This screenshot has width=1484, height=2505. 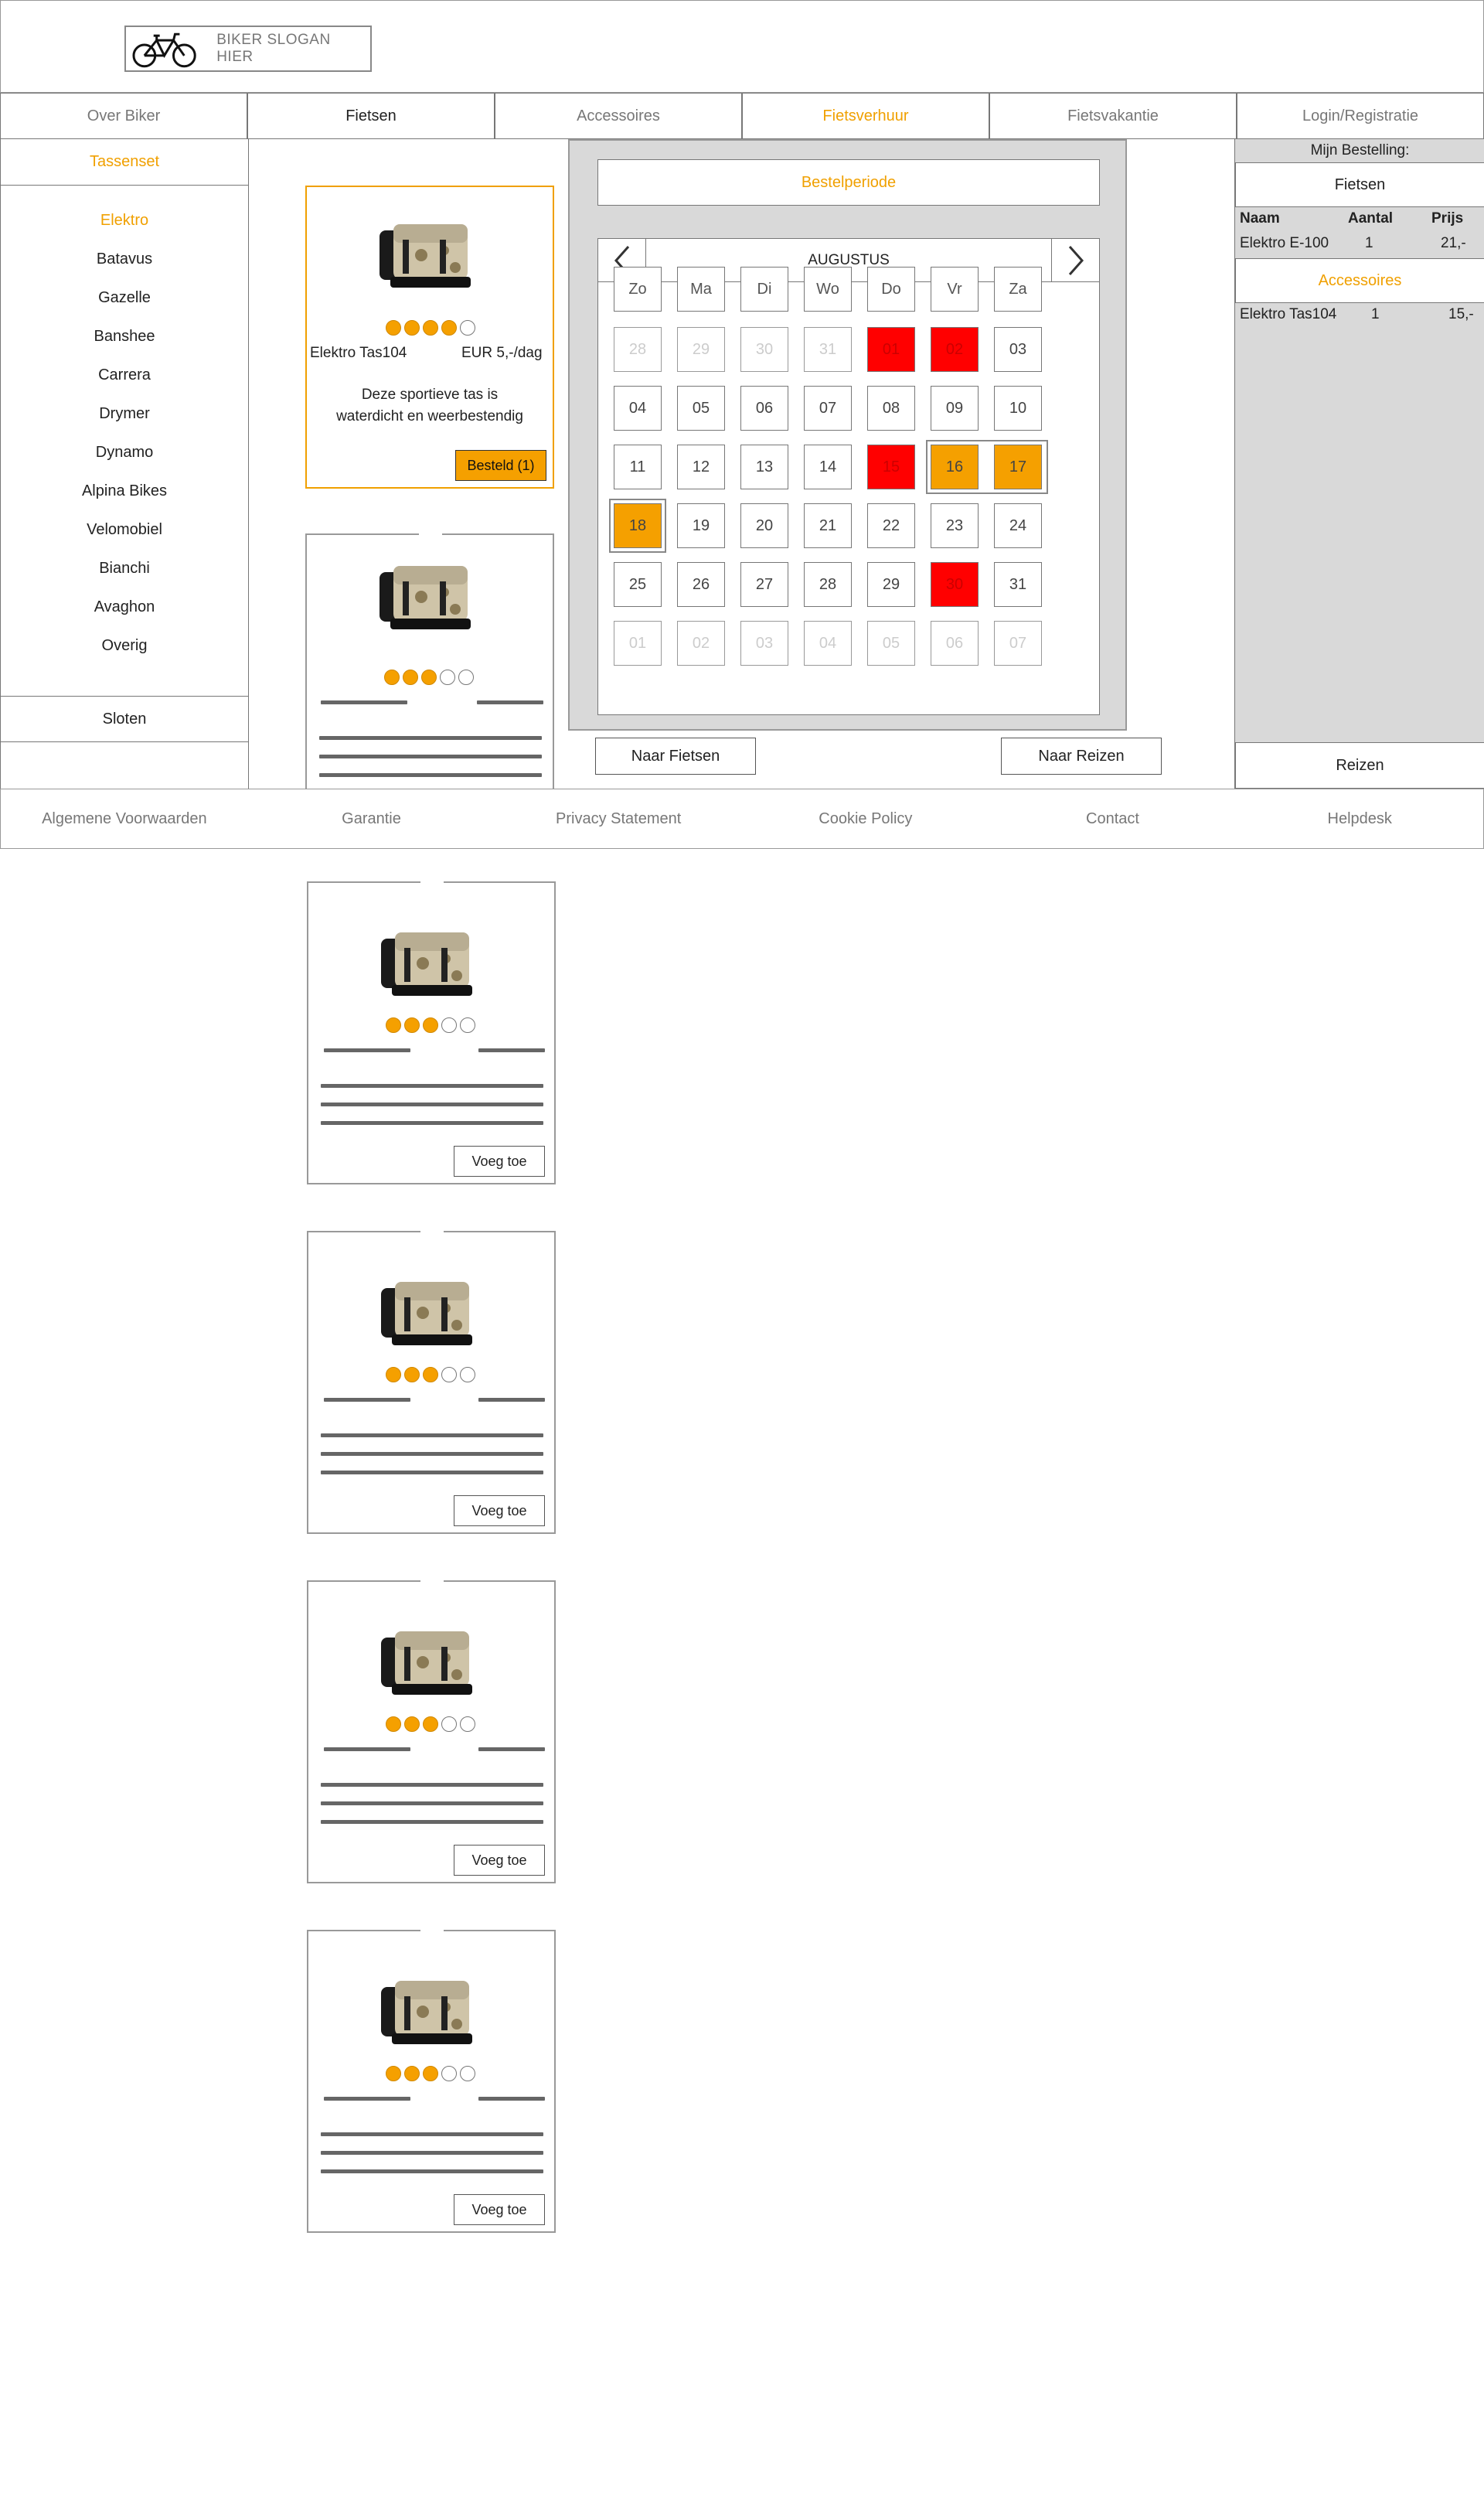 I want to click on trips-button: Reizen, so click(x=1359, y=765).